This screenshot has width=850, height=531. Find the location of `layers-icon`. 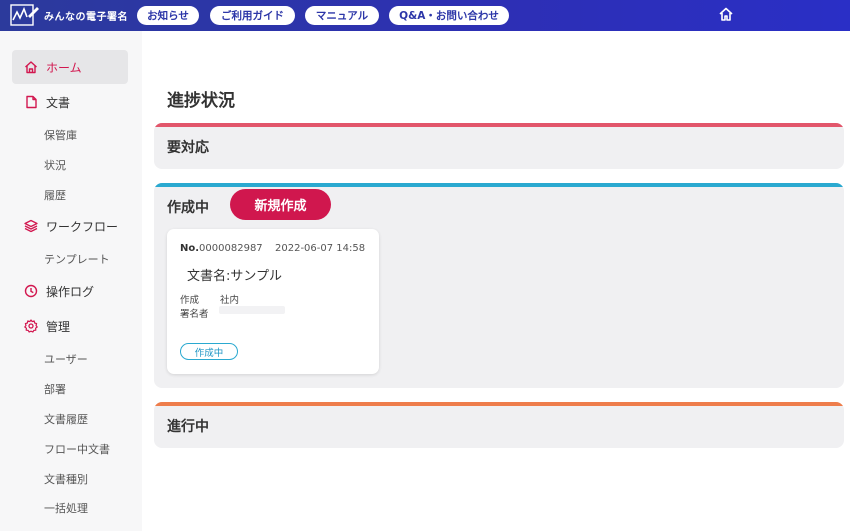

layers-icon is located at coordinates (31, 226).